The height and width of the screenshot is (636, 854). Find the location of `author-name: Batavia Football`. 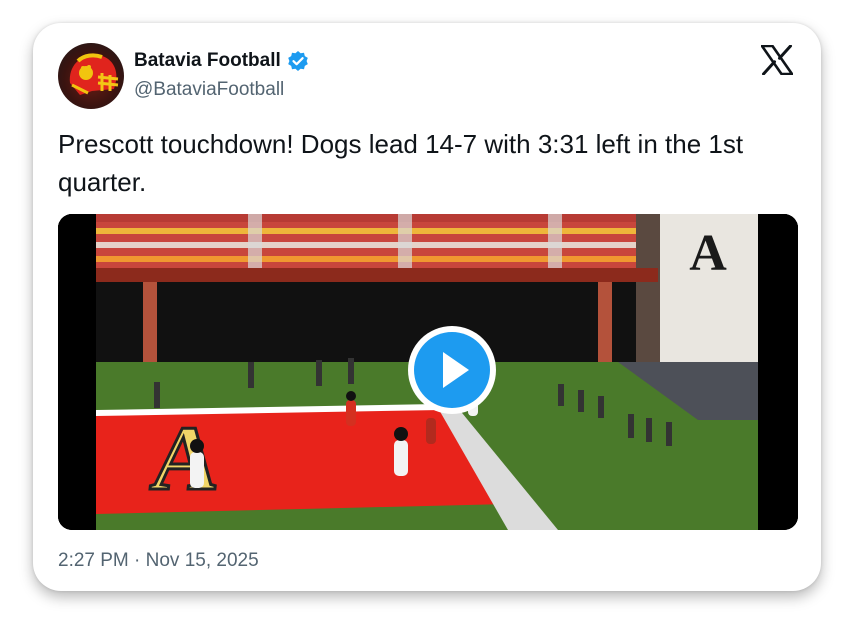

author-name: Batavia Football is located at coordinates (207, 61).